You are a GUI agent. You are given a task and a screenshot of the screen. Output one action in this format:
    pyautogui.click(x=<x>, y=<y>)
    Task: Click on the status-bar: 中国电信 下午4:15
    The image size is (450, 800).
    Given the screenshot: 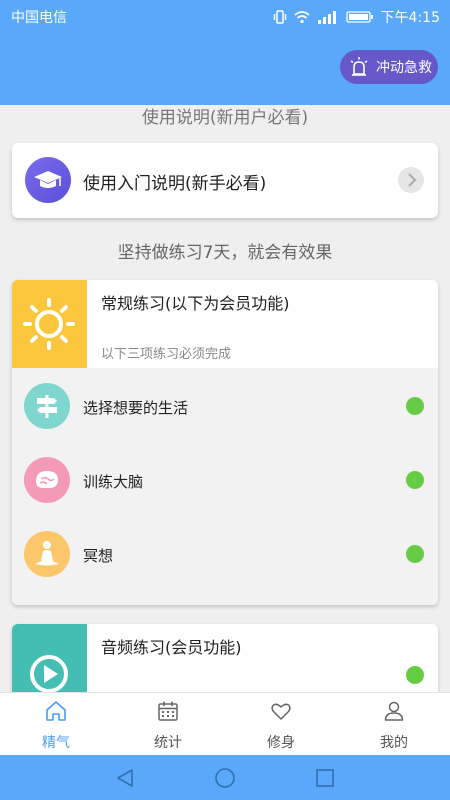 What is the action you would take?
    pyautogui.click(x=225, y=16)
    